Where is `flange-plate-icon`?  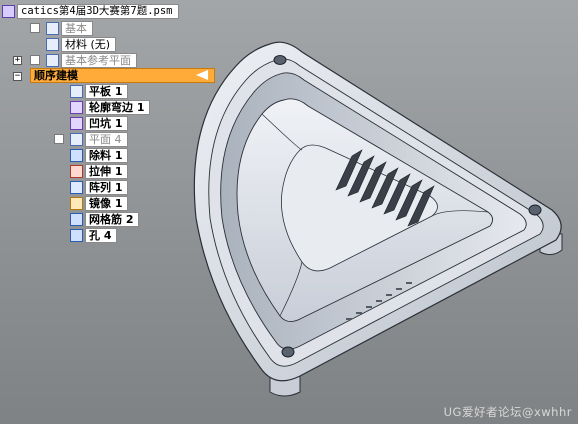 flange-plate-icon is located at coordinates (76, 91).